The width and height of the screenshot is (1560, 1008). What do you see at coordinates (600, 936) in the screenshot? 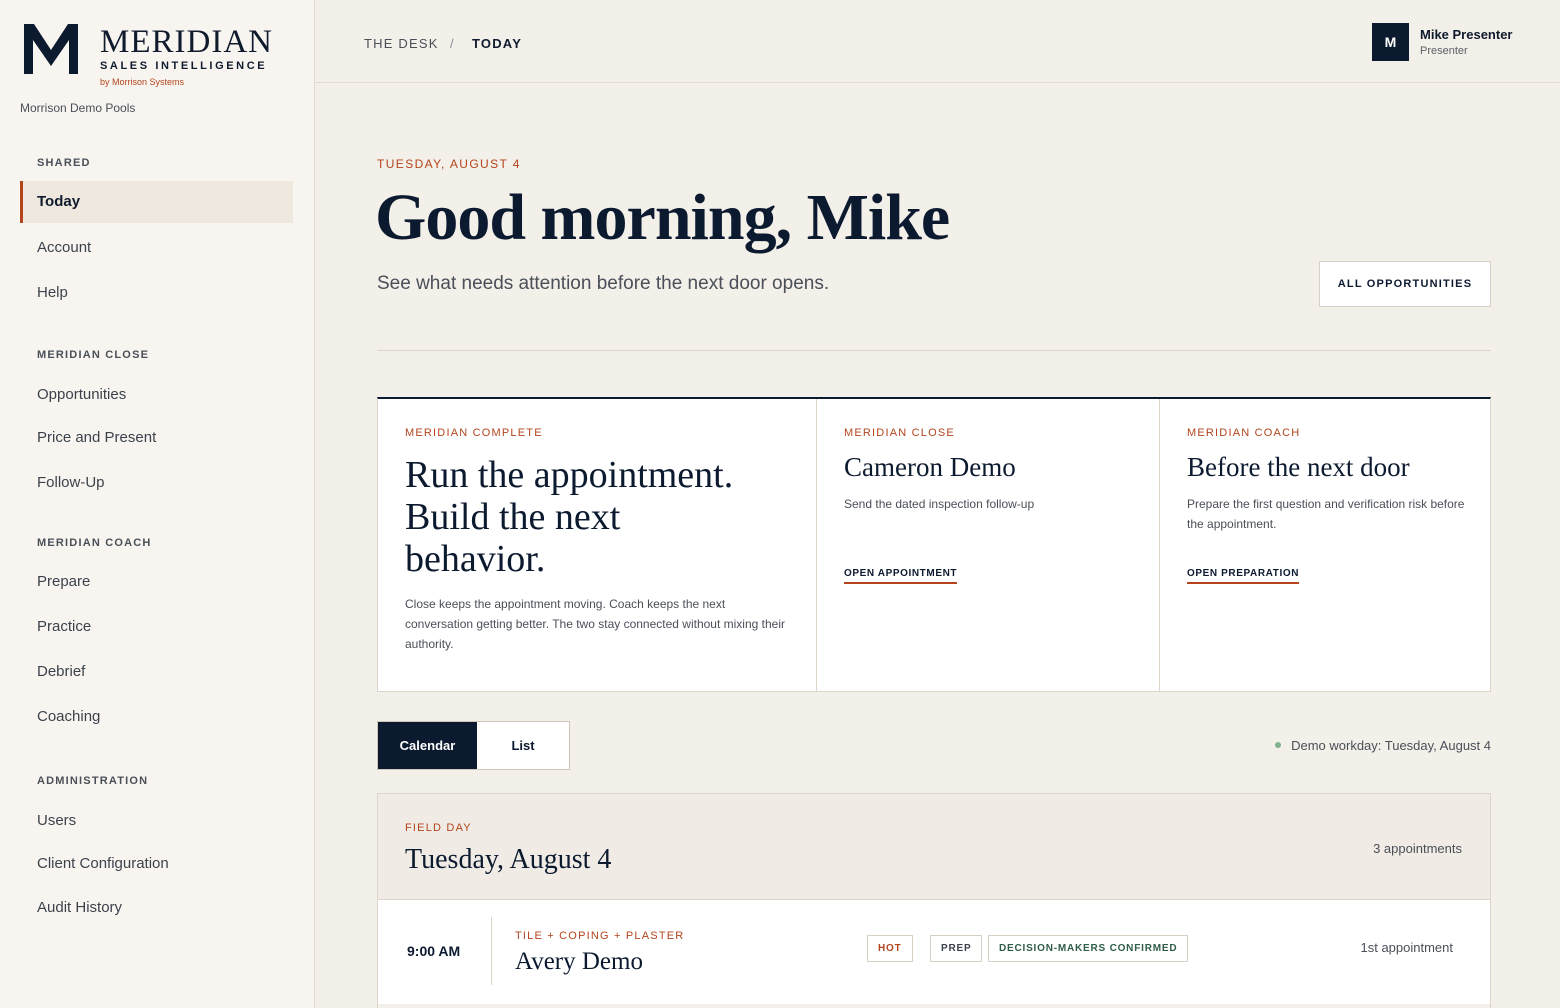
I see `appointment-type: TILE + COPING + PLASTER` at bounding box center [600, 936].